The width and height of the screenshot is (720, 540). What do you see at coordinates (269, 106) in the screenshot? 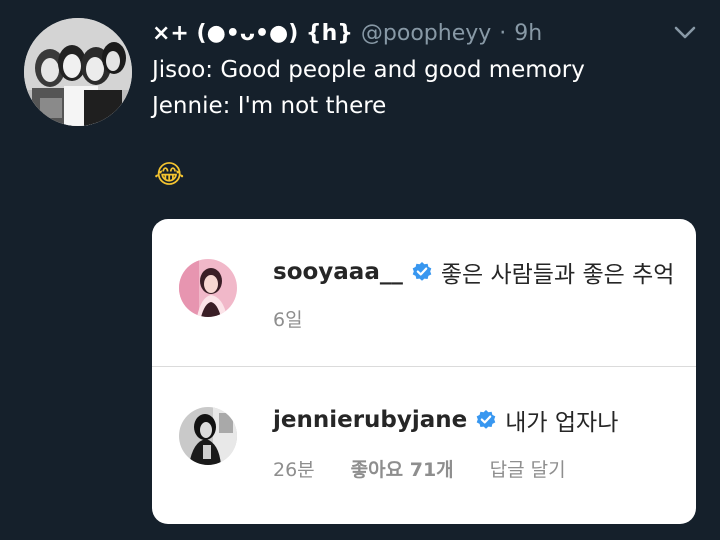
I see `tweet-line: Jennie: I'm not there` at bounding box center [269, 106].